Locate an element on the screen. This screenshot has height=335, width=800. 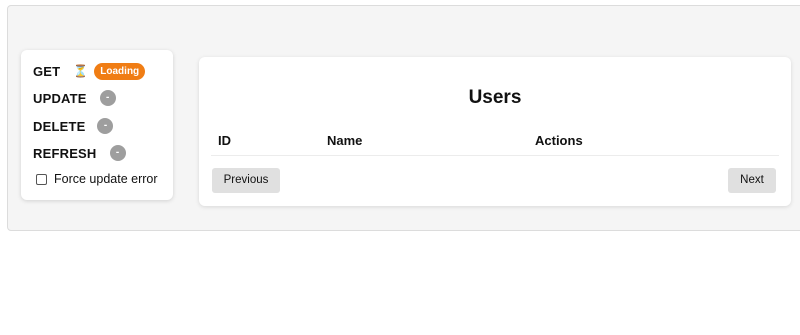
table-header-row: ID Name Actions is located at coordinates (495, 143).